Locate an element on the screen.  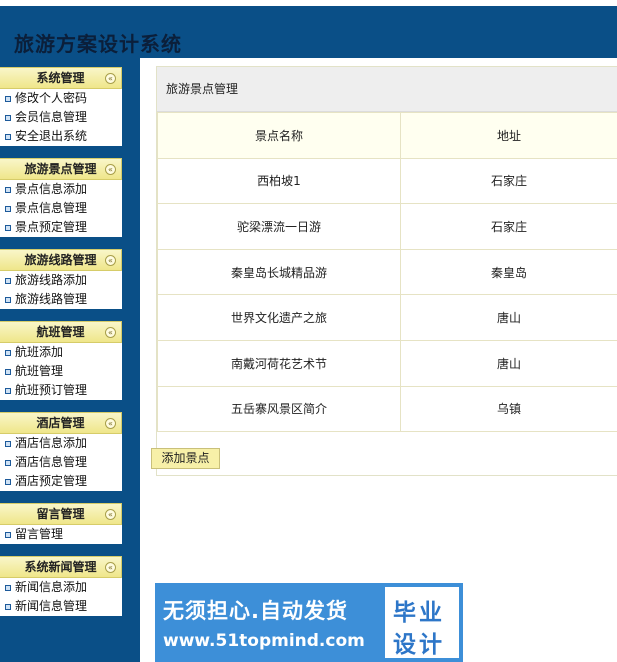
cell-name: 南戴河荷花艺术节 is located at coordinates (279, 363).